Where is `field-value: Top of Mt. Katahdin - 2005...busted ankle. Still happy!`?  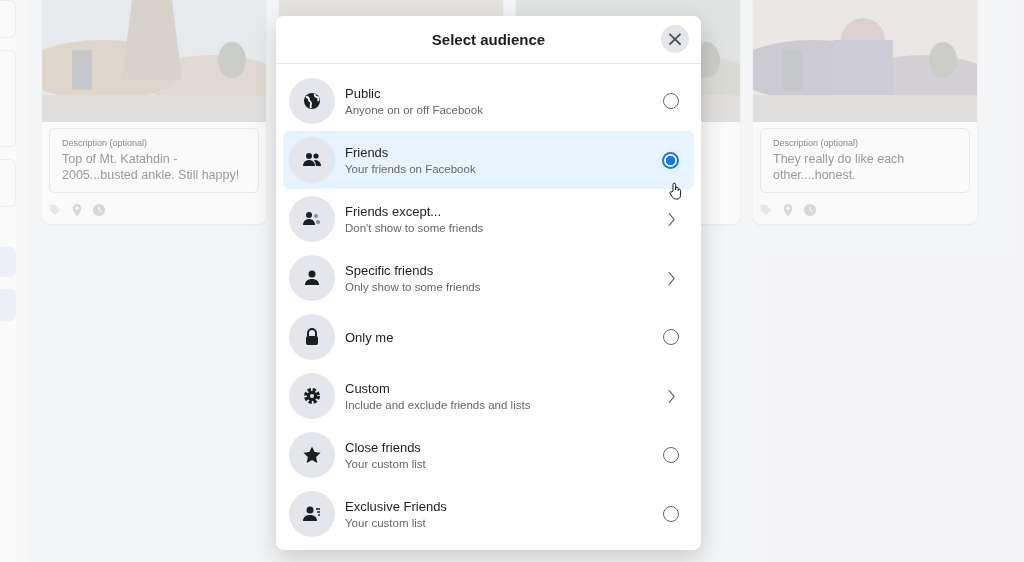 field-value: Top of Mt. Katahdin - 2005...busted ankle. Still happy! is located at coordinates (151, 167).